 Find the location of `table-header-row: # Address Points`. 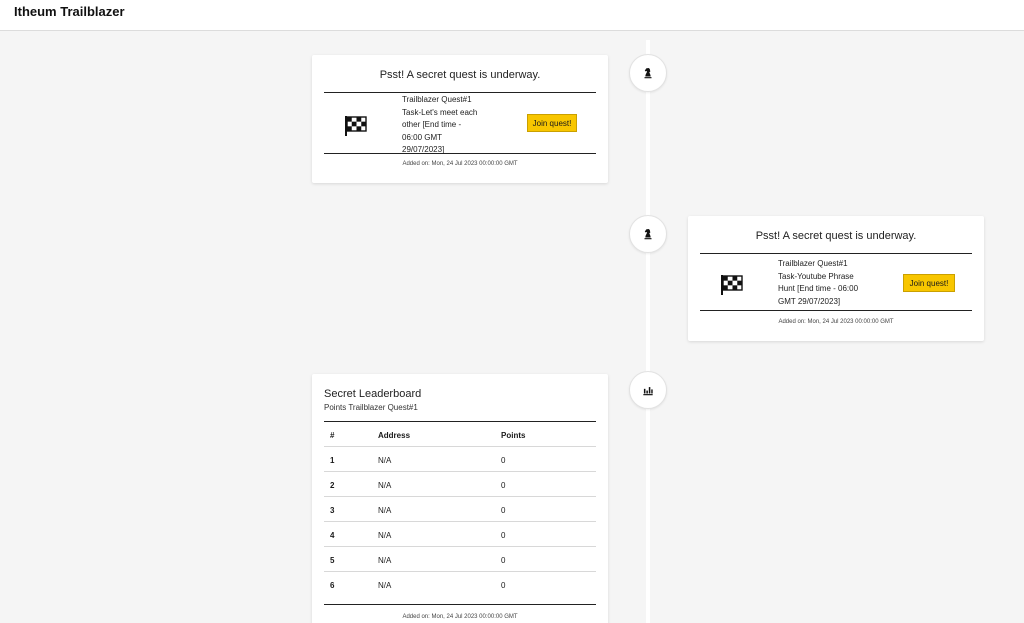

table-header-row: # Address Points is located at coordinates (460, 434).